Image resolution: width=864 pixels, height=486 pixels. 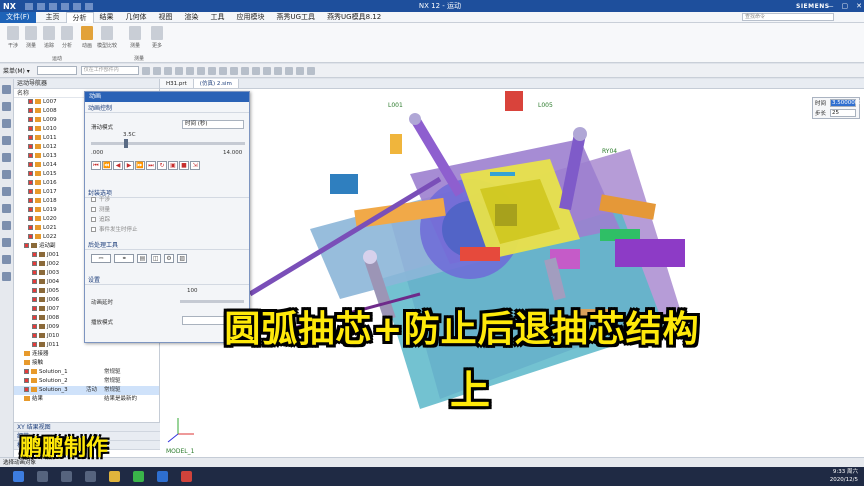 I want to click on step-forward-icon: ⏩, so click(x=140, y=165).